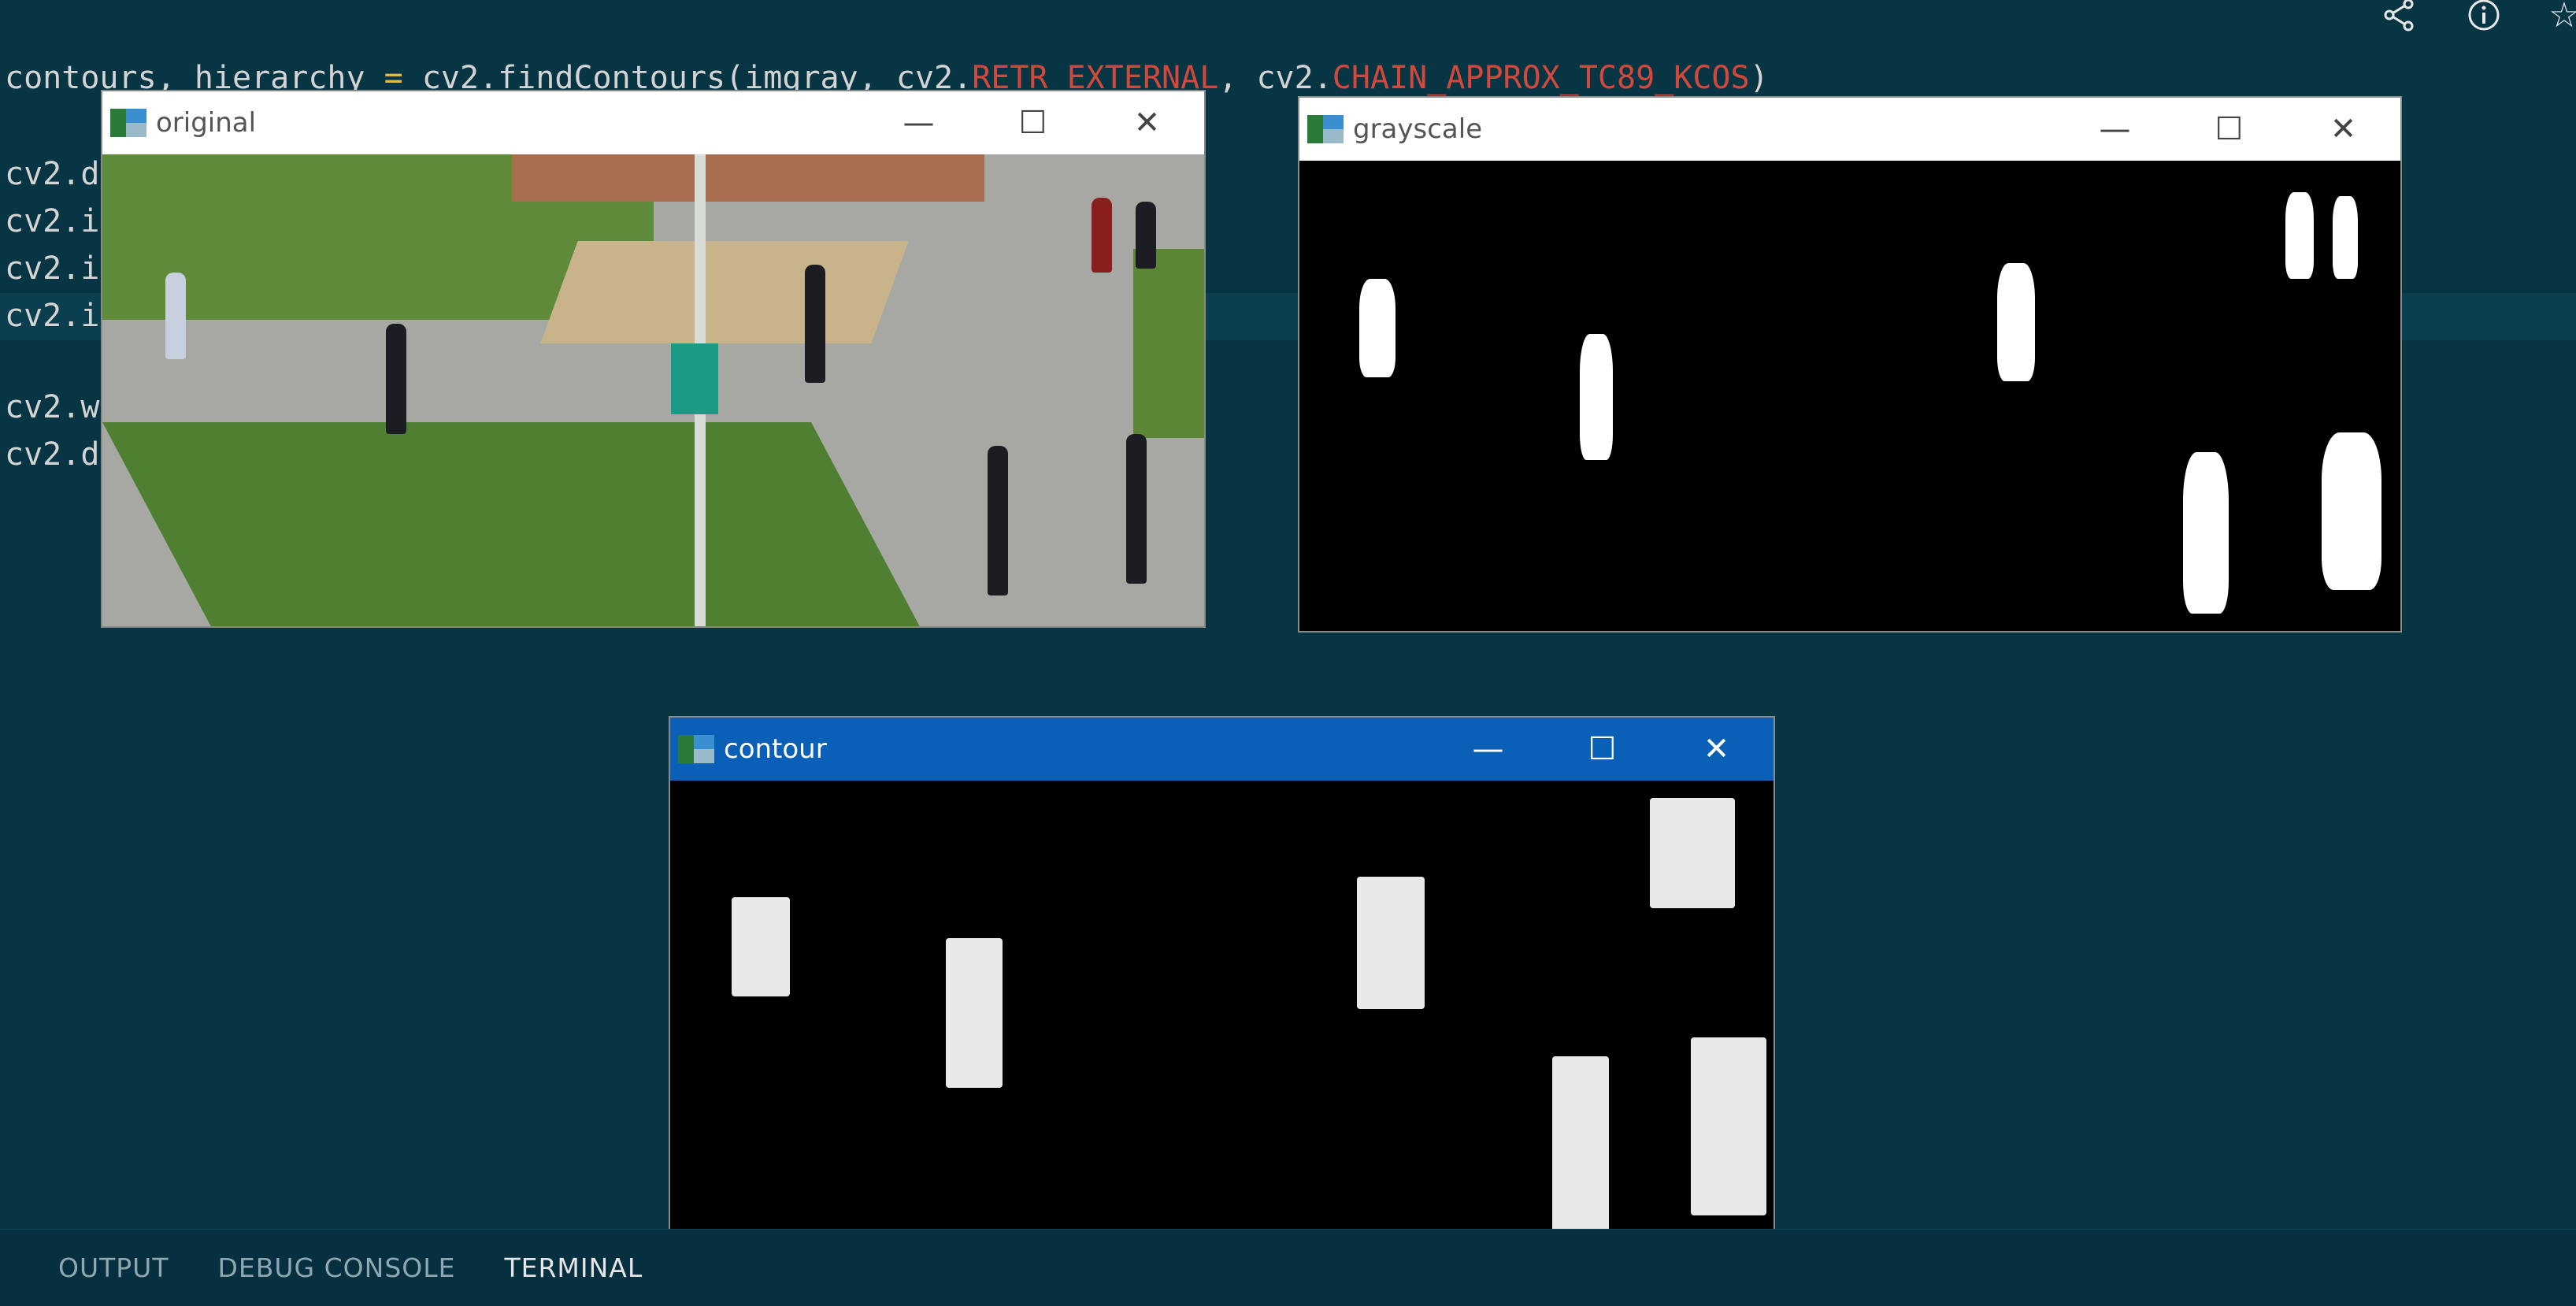 This screenshot has height=1306, width=2576. What do you see at coordinates (113, 1267) in the screenshot?
I see `tab-output: OUTPUT` at bounding box center [113, 1267].